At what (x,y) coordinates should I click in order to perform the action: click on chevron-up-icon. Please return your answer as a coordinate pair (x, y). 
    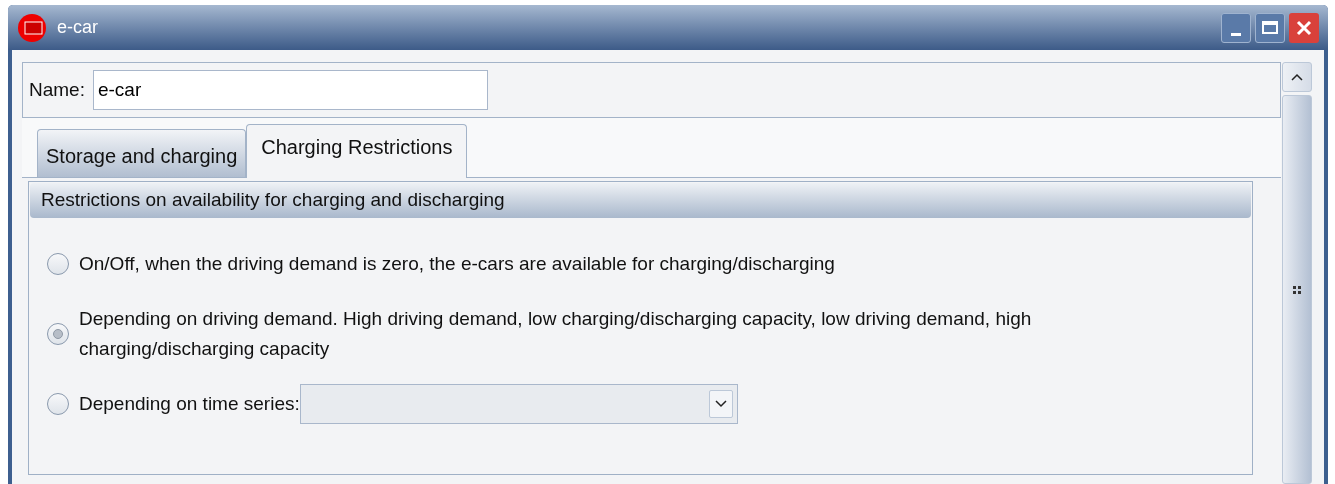
    Looking at the image, I should click on (1297, 77).